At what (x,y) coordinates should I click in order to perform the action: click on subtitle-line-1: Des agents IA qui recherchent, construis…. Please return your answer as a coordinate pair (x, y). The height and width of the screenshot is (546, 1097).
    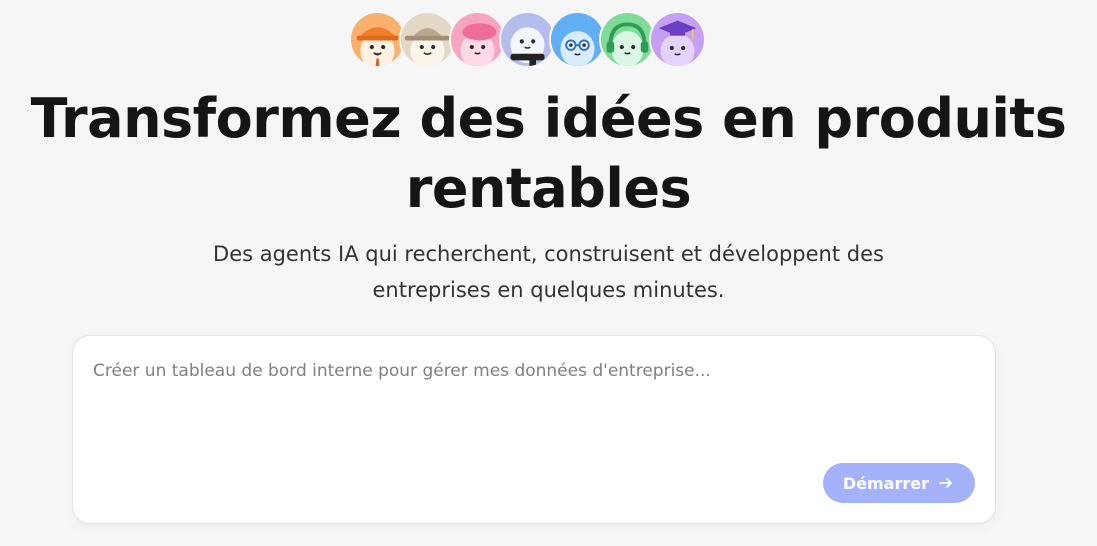
    Looking at the image, I should click on (548, 254).